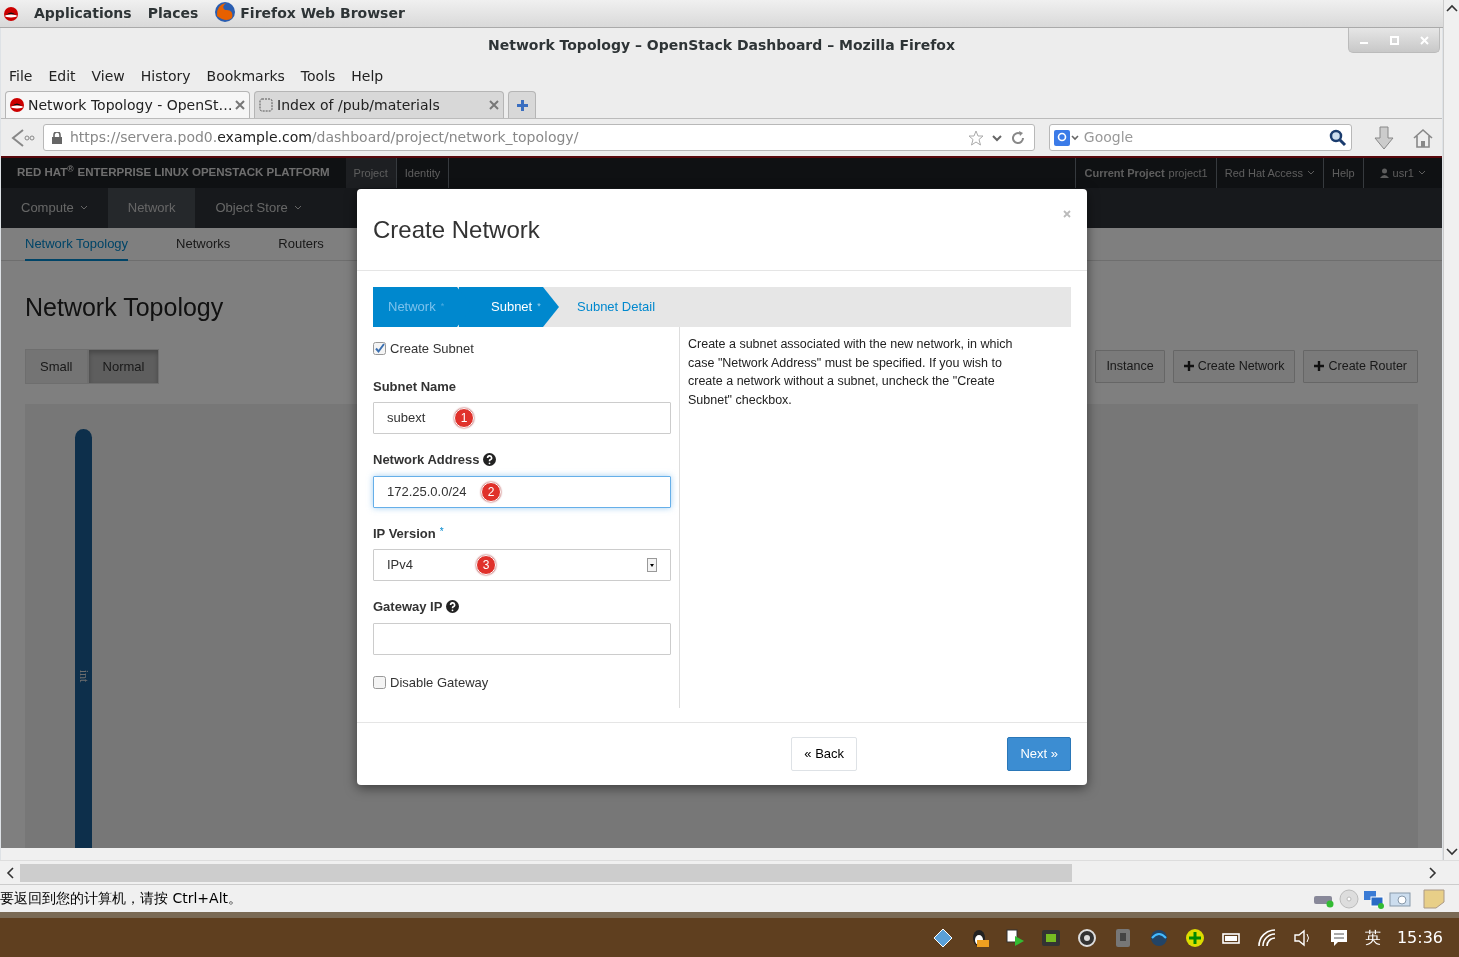 The width and height of the screenshot is (1459, 957). I want to click on menu-item: Bookmarks, so click(245, 76).